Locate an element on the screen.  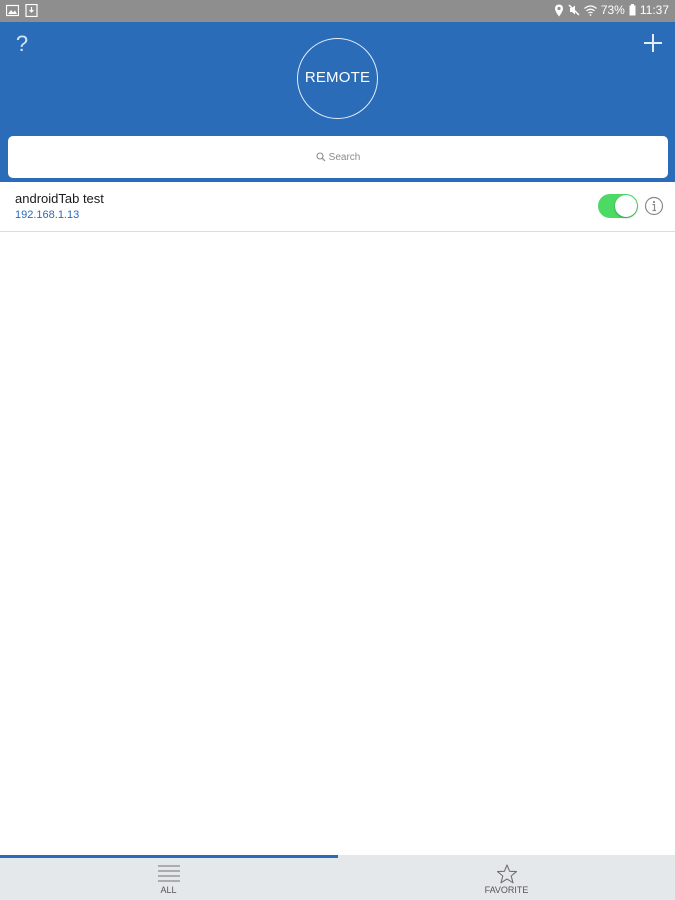
device-row: androidTab test 192.168.1.13 is located at coordinates (337, 207).